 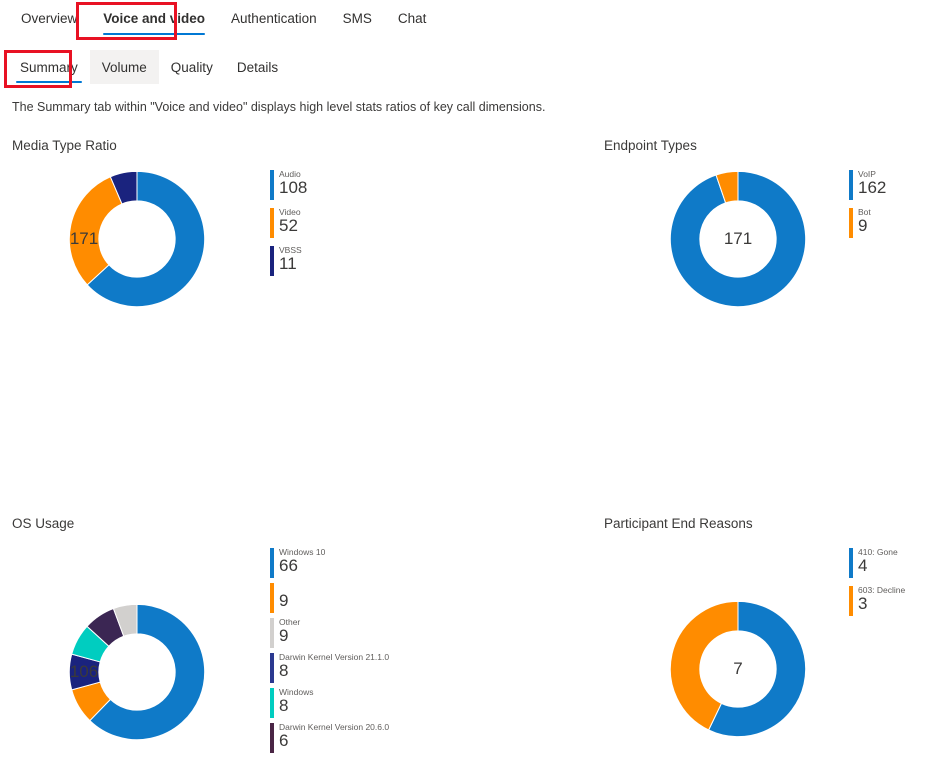 I want to click on tab-voice-and-video-label: Voice and video, so click(x=154, y=18).